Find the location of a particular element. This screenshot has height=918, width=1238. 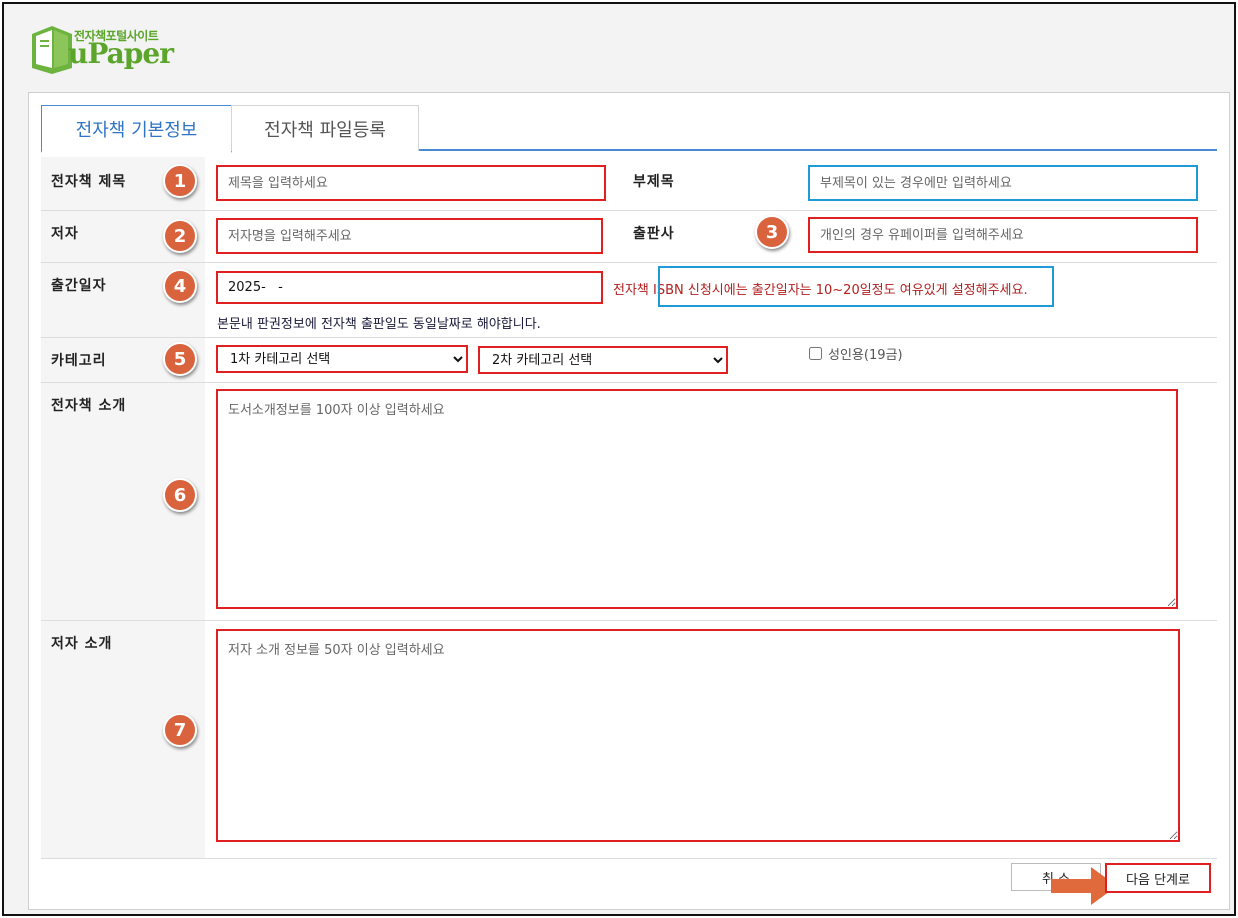

uppaper-logo: 전자책포털사이트 uPaper is located at coordinates (108, 50).